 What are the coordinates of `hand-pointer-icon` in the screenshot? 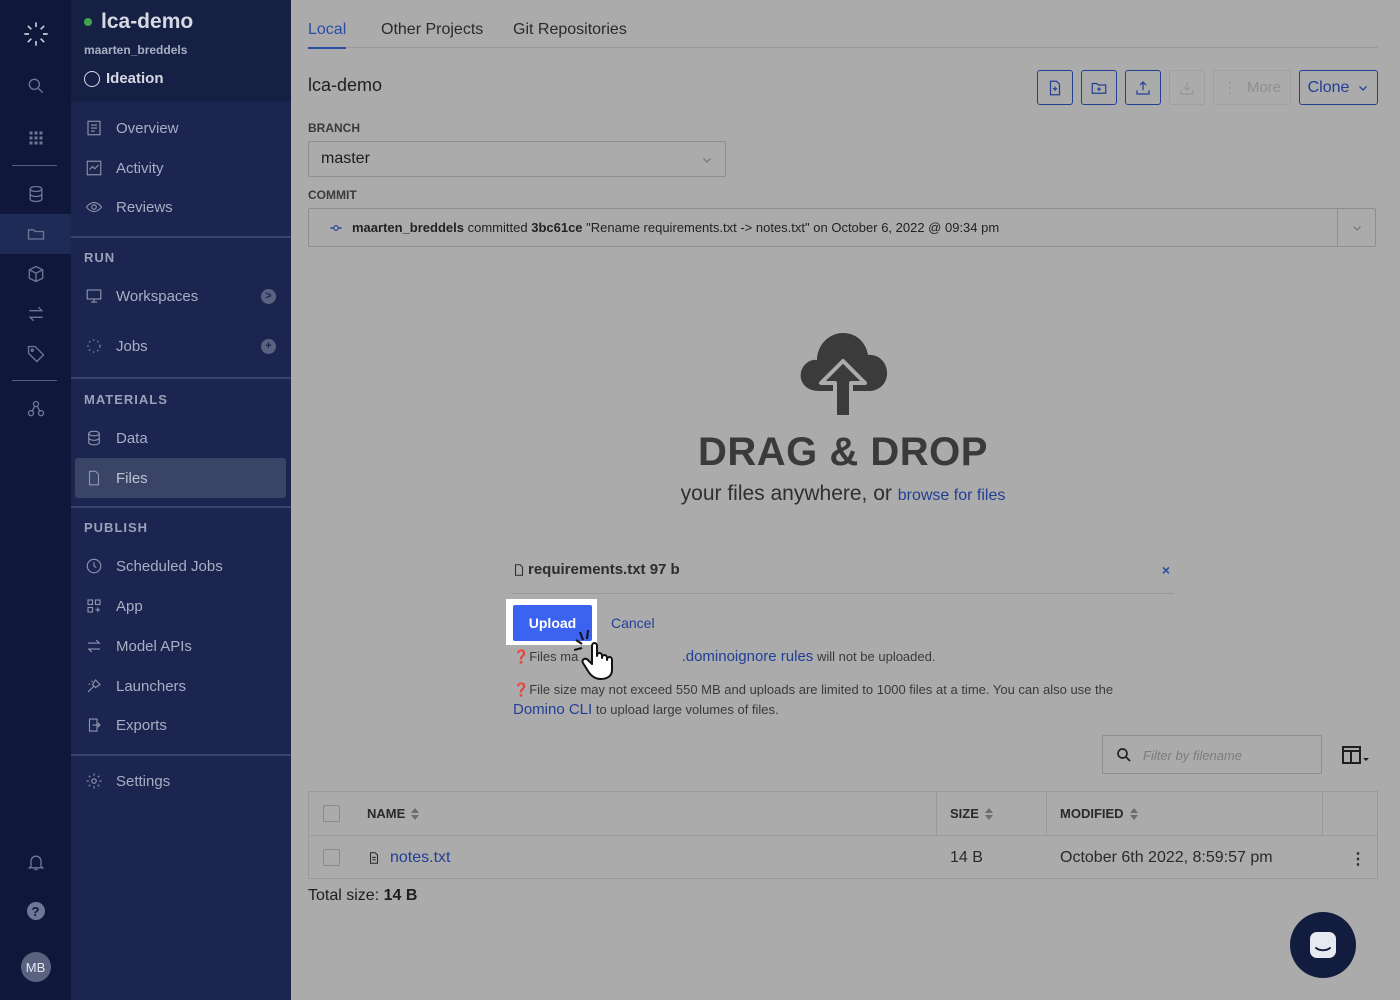 It's located at (593, 655).